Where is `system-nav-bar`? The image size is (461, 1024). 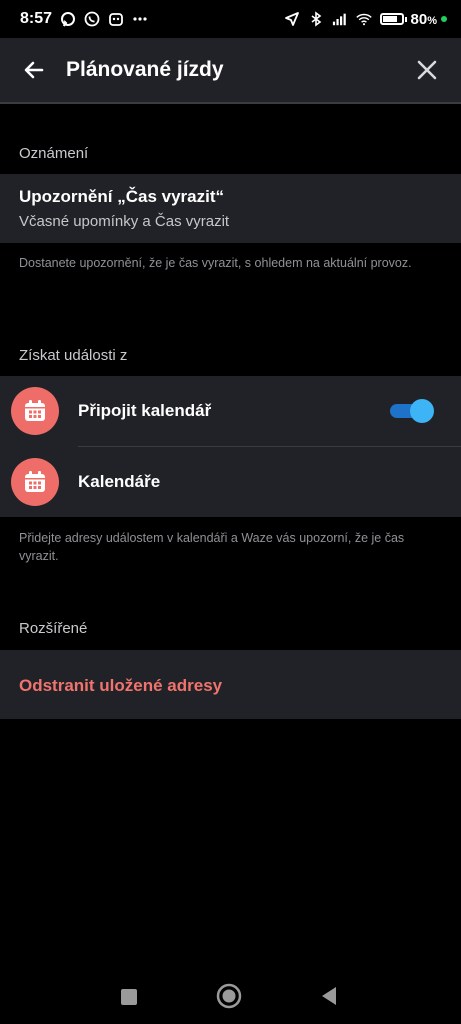 system-nav-bar is located at coordinates (230, 994).